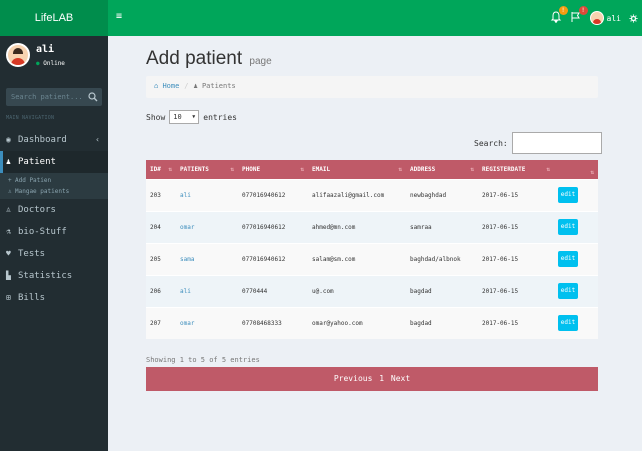  Describe the element at coordinates (54, 210) in the screenshot. I see `sidebar-item-doctors: ♙ Doctors` at that location.